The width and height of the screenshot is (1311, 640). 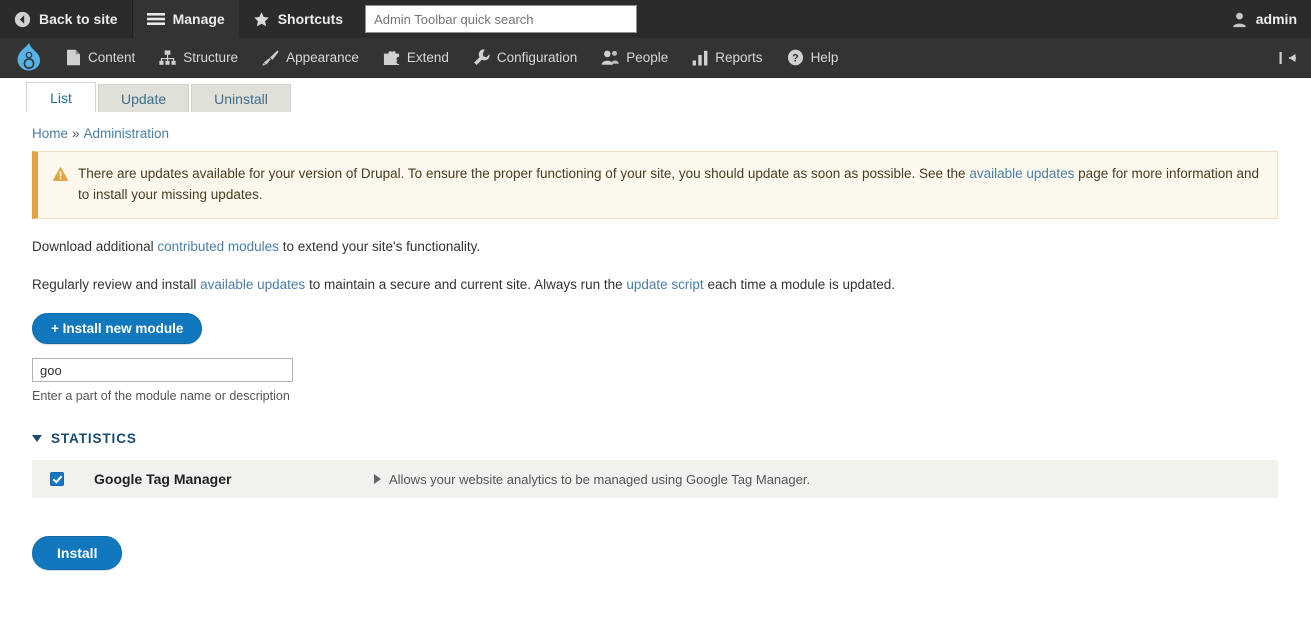 I want to click on update-script-link: update script, so click(x=664, y=284).